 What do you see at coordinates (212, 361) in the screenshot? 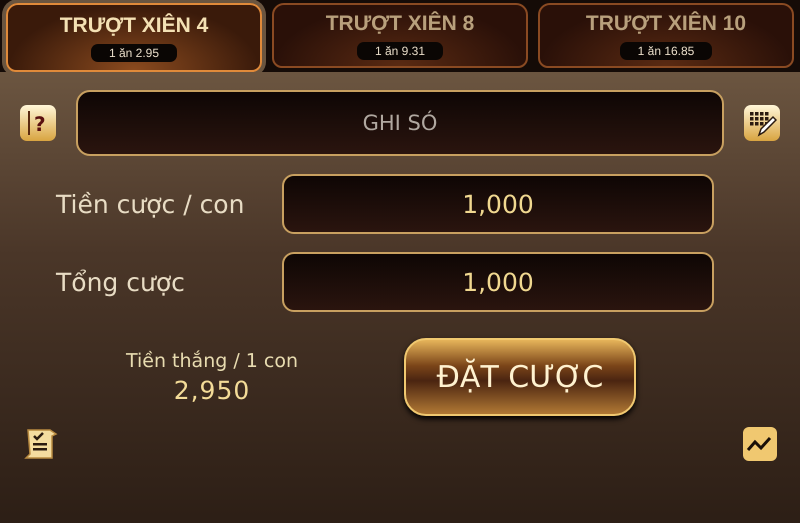
I see `winnings-label: Tiền thắng / 1 con` at bounding box center [212, 361].